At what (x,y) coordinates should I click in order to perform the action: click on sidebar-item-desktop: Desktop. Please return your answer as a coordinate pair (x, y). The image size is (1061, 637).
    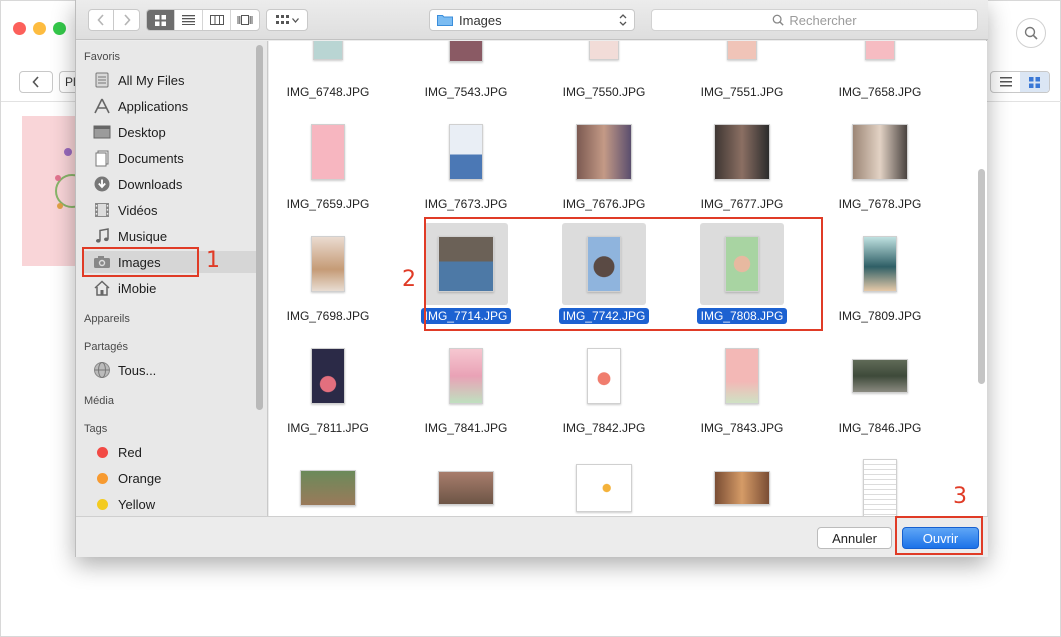
    Looking at the image, I should click on (170, 132).